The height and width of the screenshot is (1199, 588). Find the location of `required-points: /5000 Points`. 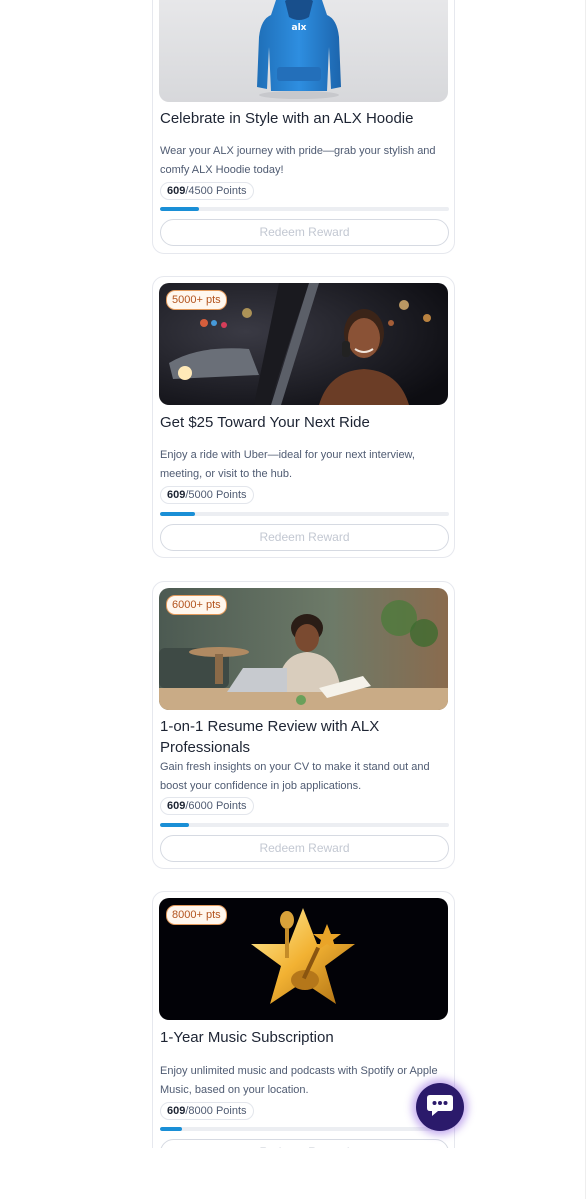

required-points: /5000 Points is located at coordinates (216, 495).